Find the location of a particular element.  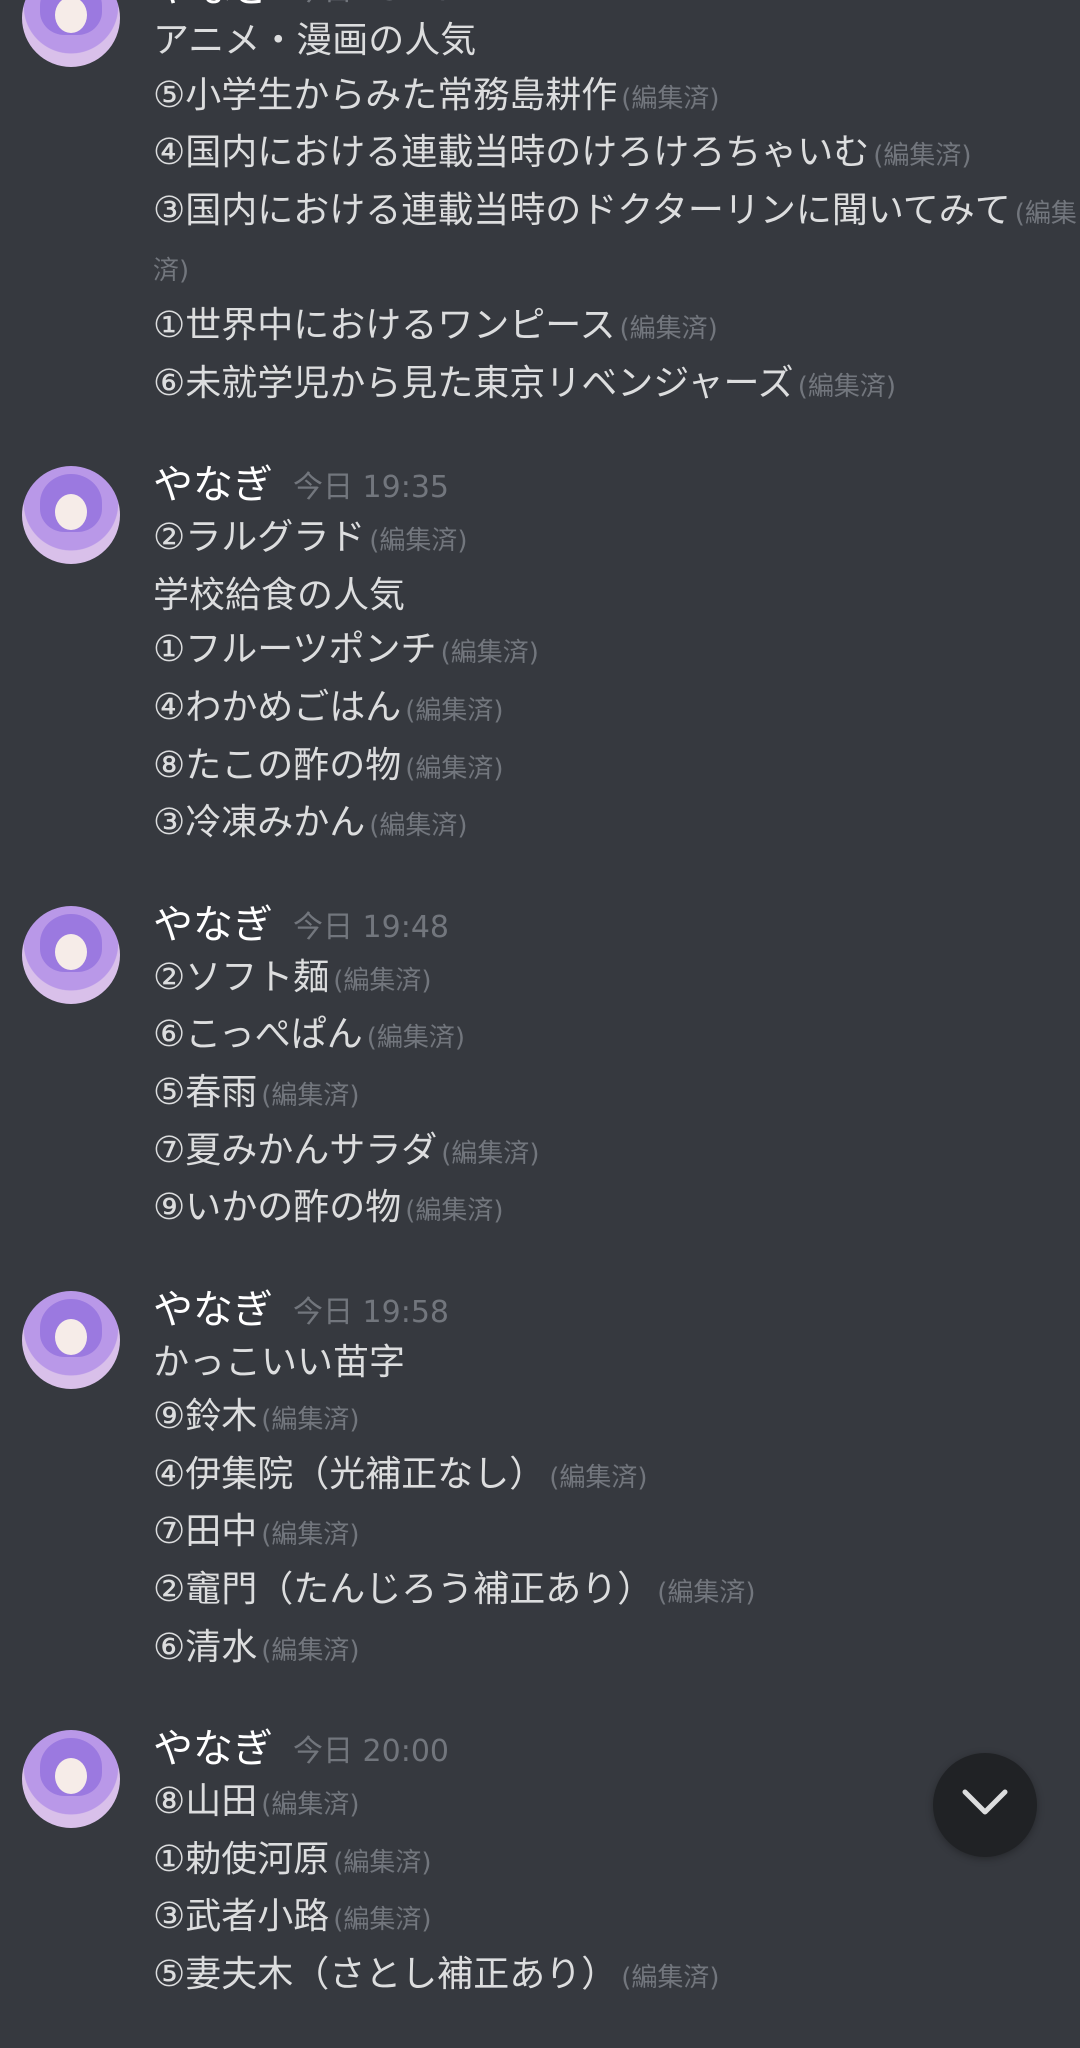

message-line: ⑦田中 (編集済) is located at coordinates (616, 1534).